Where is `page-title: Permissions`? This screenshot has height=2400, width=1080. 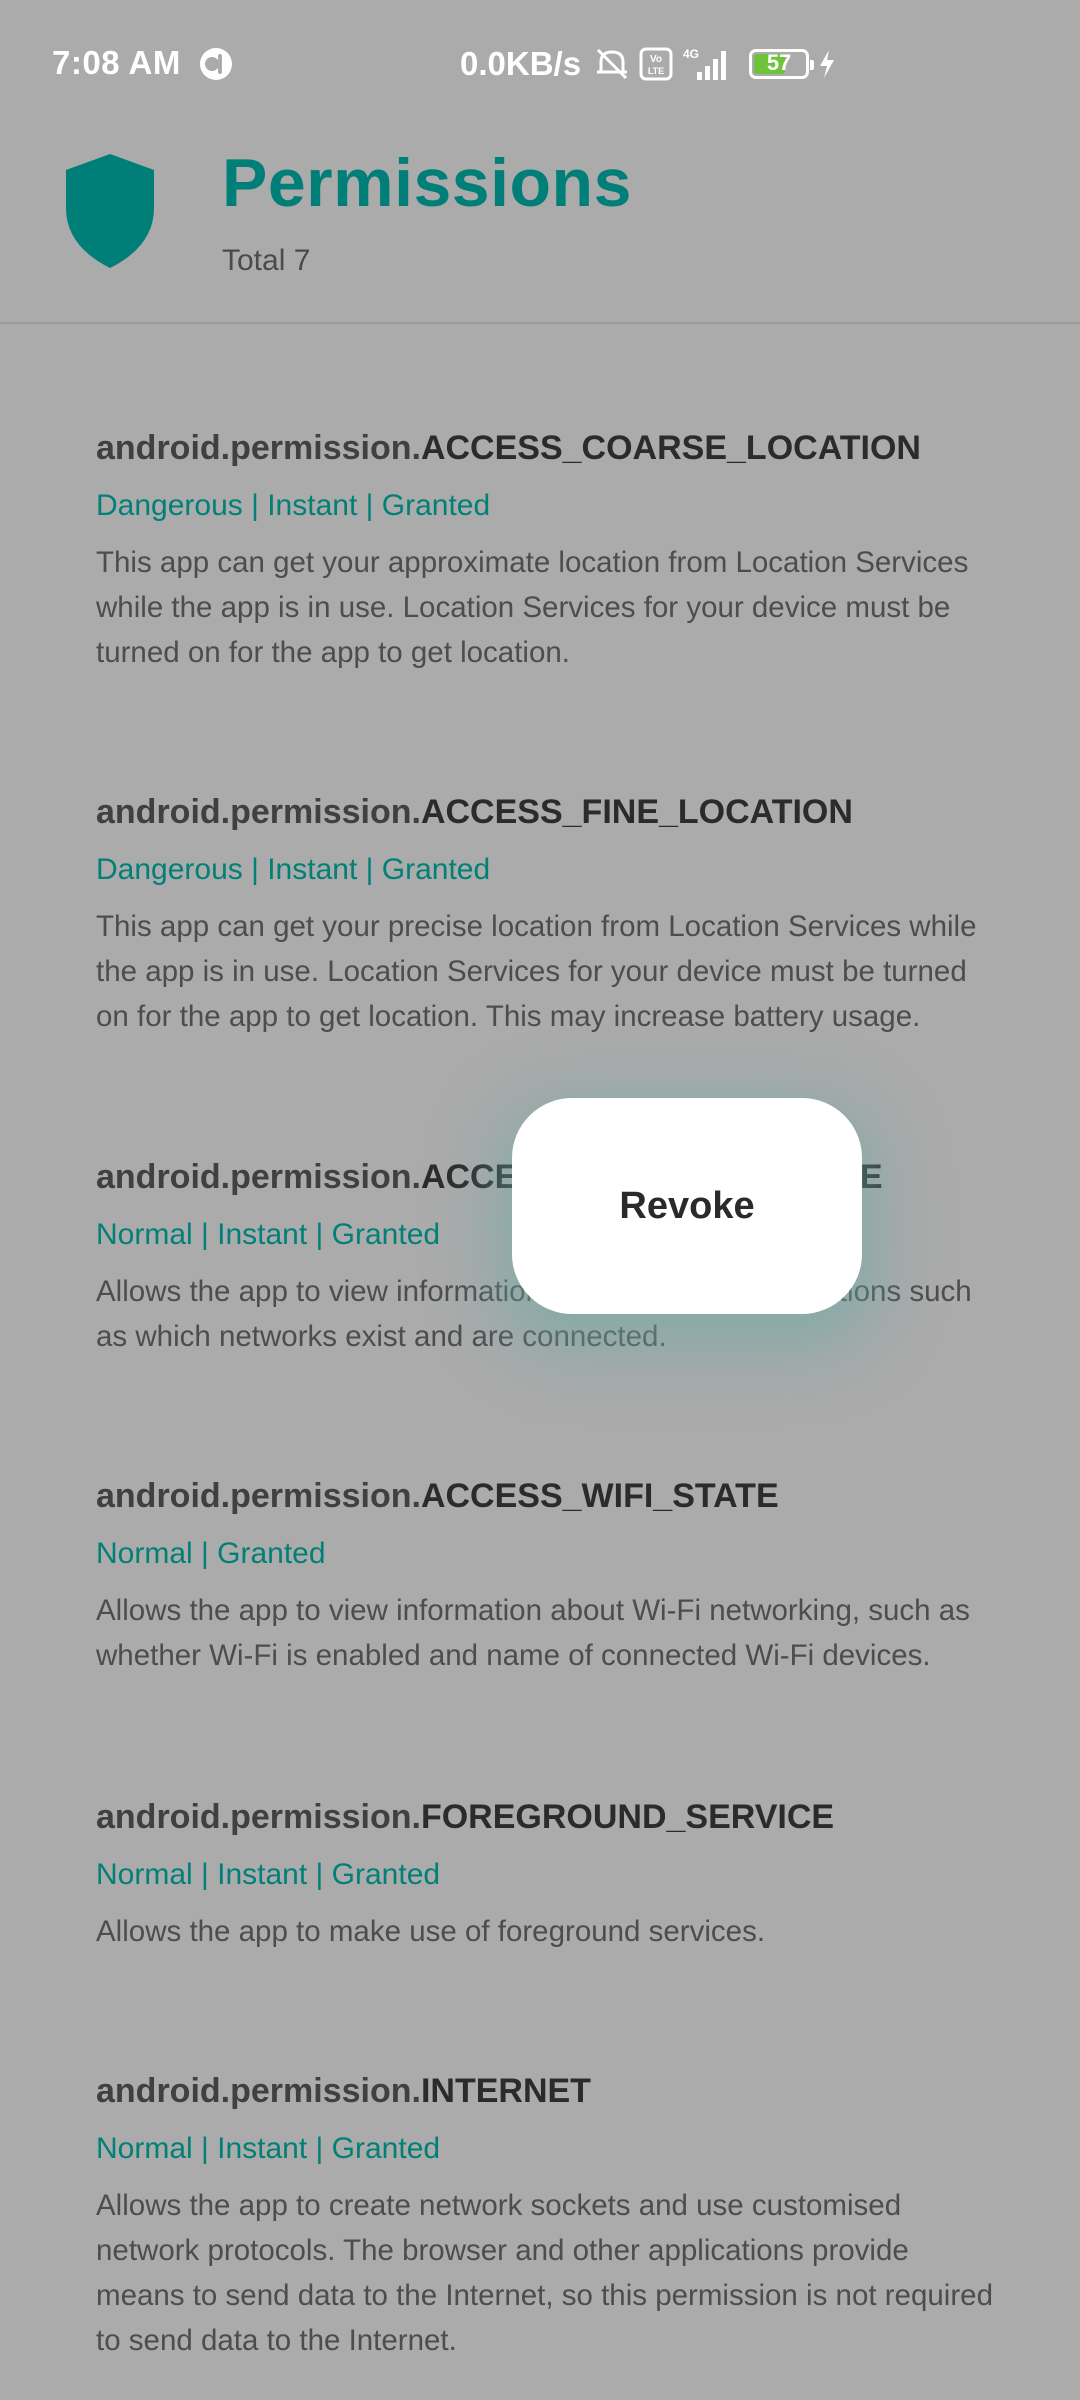
page-title: Permissions is located at coordinates (427, 183).